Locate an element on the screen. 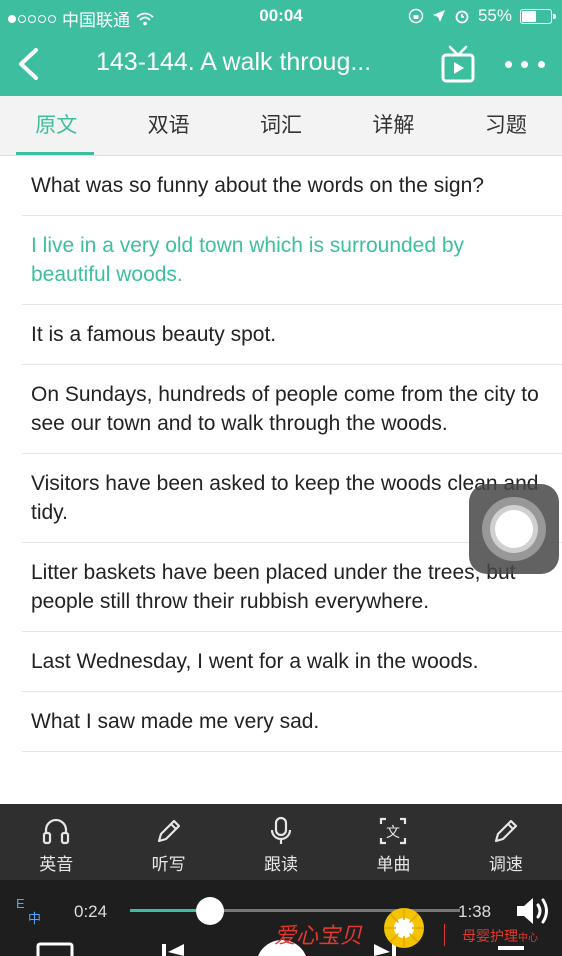 The height and width of the screenshot is (956, 562). tab-bar: 原文 双语 词汇 详解 习题 is located at coordinates (281, 126).